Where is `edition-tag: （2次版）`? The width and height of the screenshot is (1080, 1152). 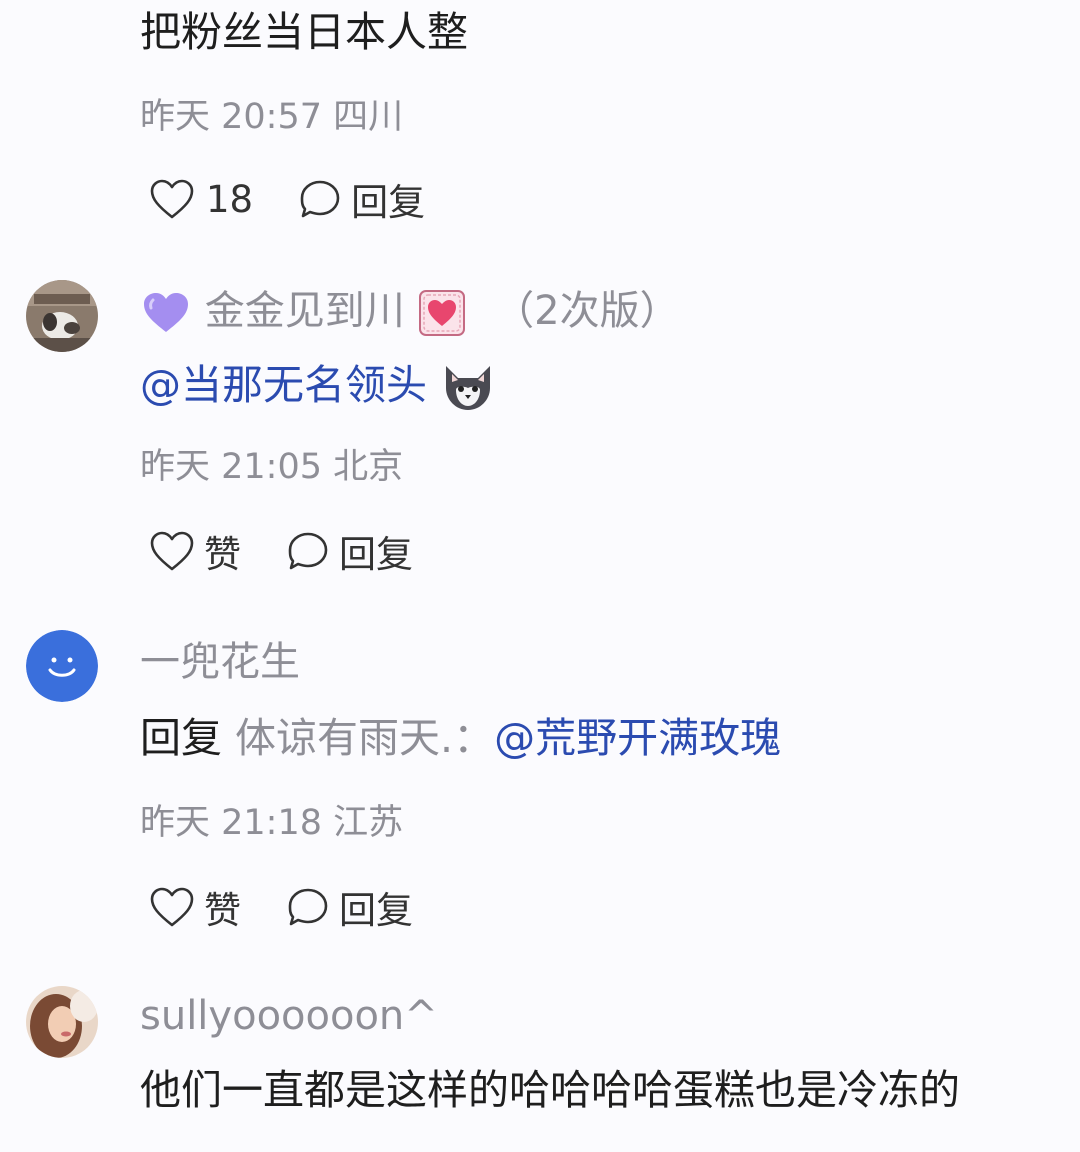
edition-tag: （2次版） is located at coordinates (587, 311).